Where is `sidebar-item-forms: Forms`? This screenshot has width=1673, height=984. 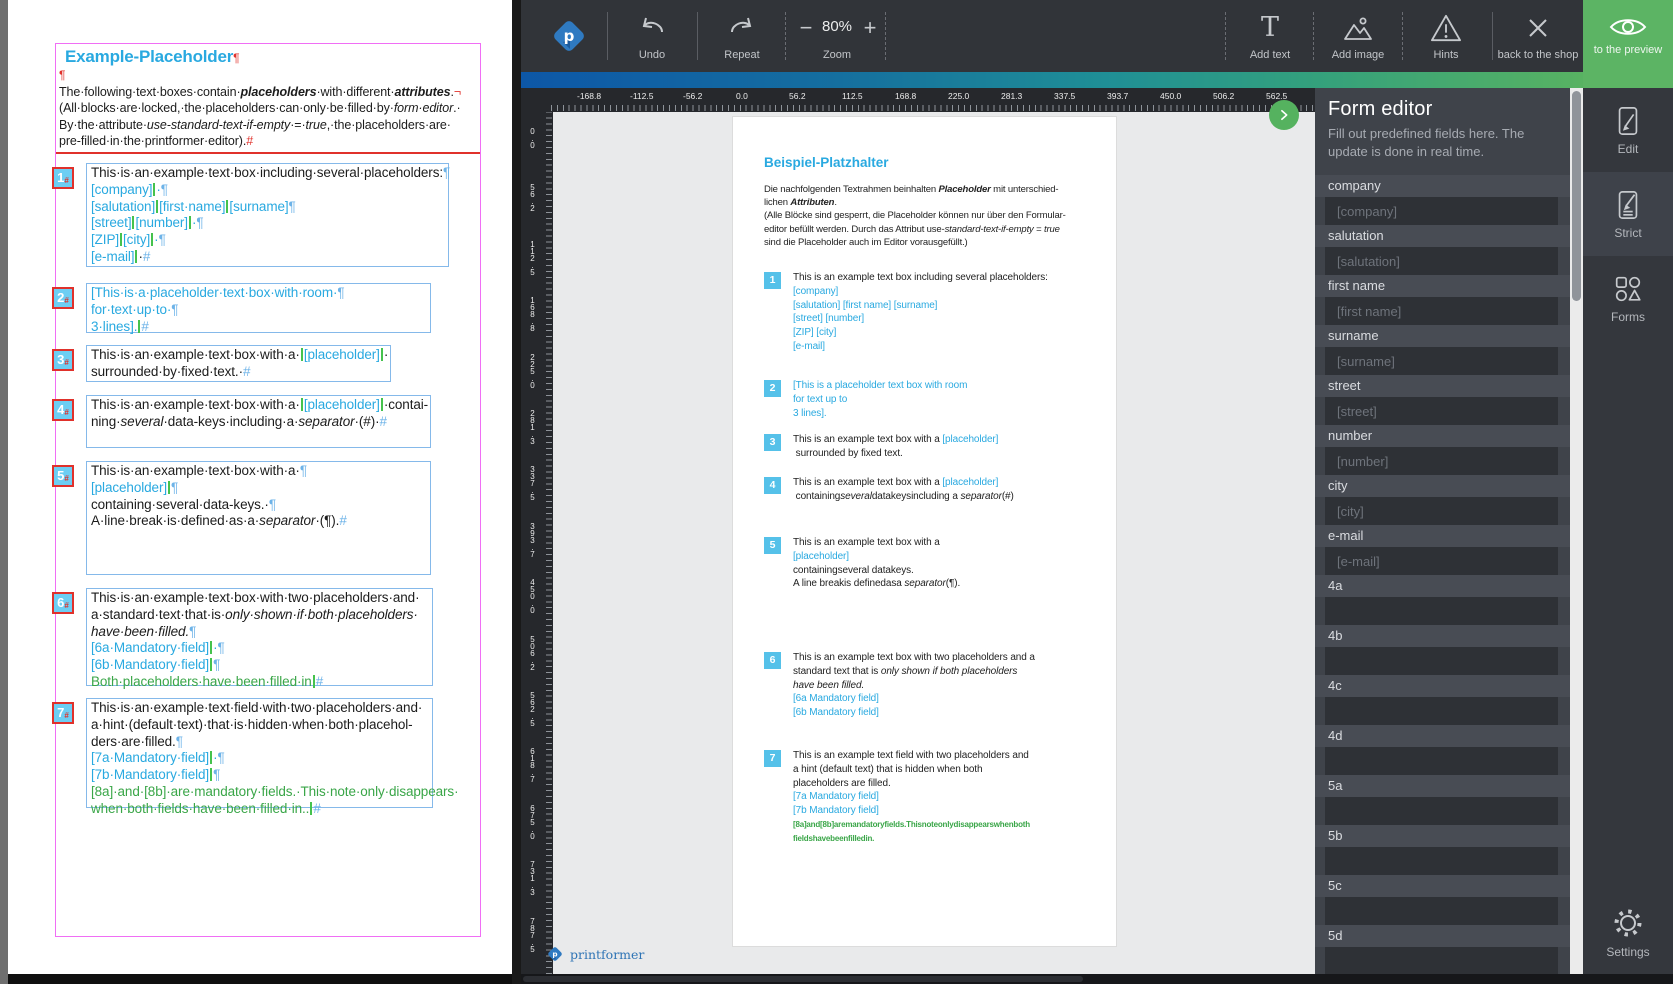
sidebar-item-forms: Forms is located at coordinates (1628, 298).